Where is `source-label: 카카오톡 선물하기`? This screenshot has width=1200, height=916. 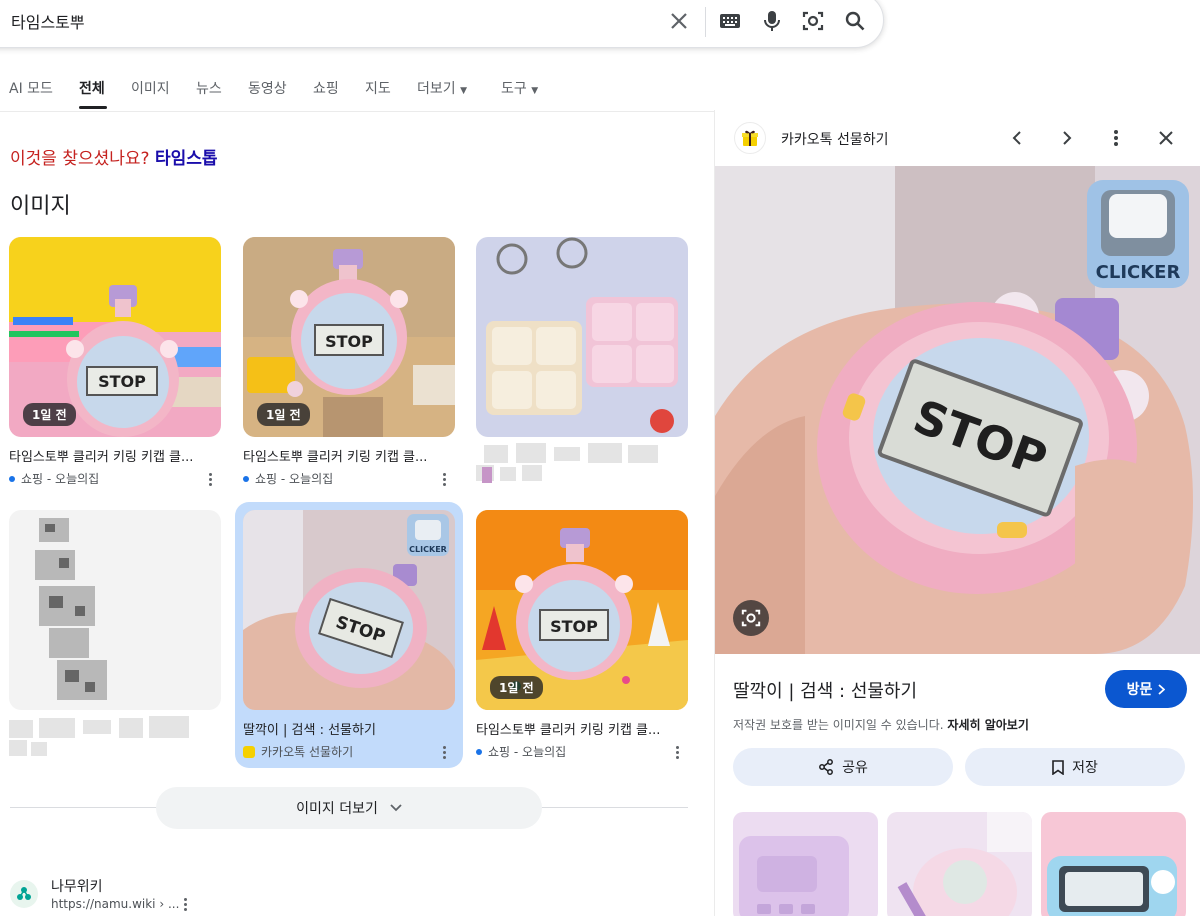 source-label: 카카오톡 선물하기 is located at coordinates (307, 752).